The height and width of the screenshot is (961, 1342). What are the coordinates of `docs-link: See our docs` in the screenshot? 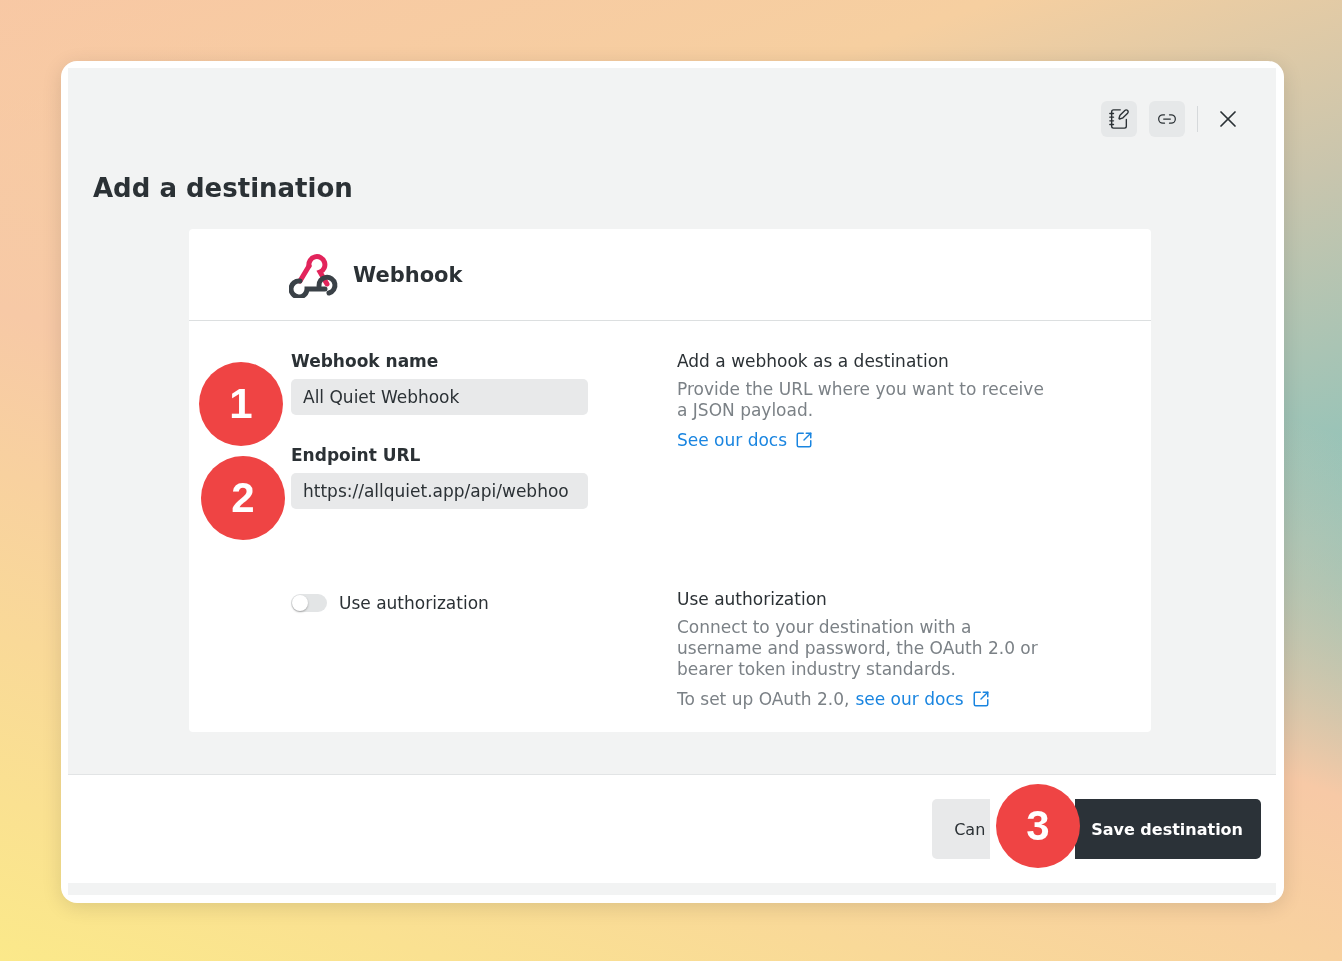 It's located at (867, 440).